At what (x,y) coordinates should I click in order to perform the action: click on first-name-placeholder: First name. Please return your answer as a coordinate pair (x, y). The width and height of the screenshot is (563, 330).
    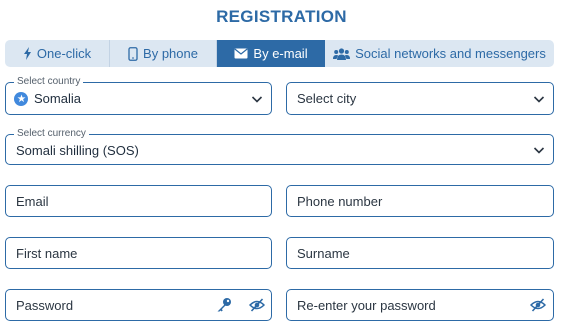
    Looking at the image, I should click on (47, 253).